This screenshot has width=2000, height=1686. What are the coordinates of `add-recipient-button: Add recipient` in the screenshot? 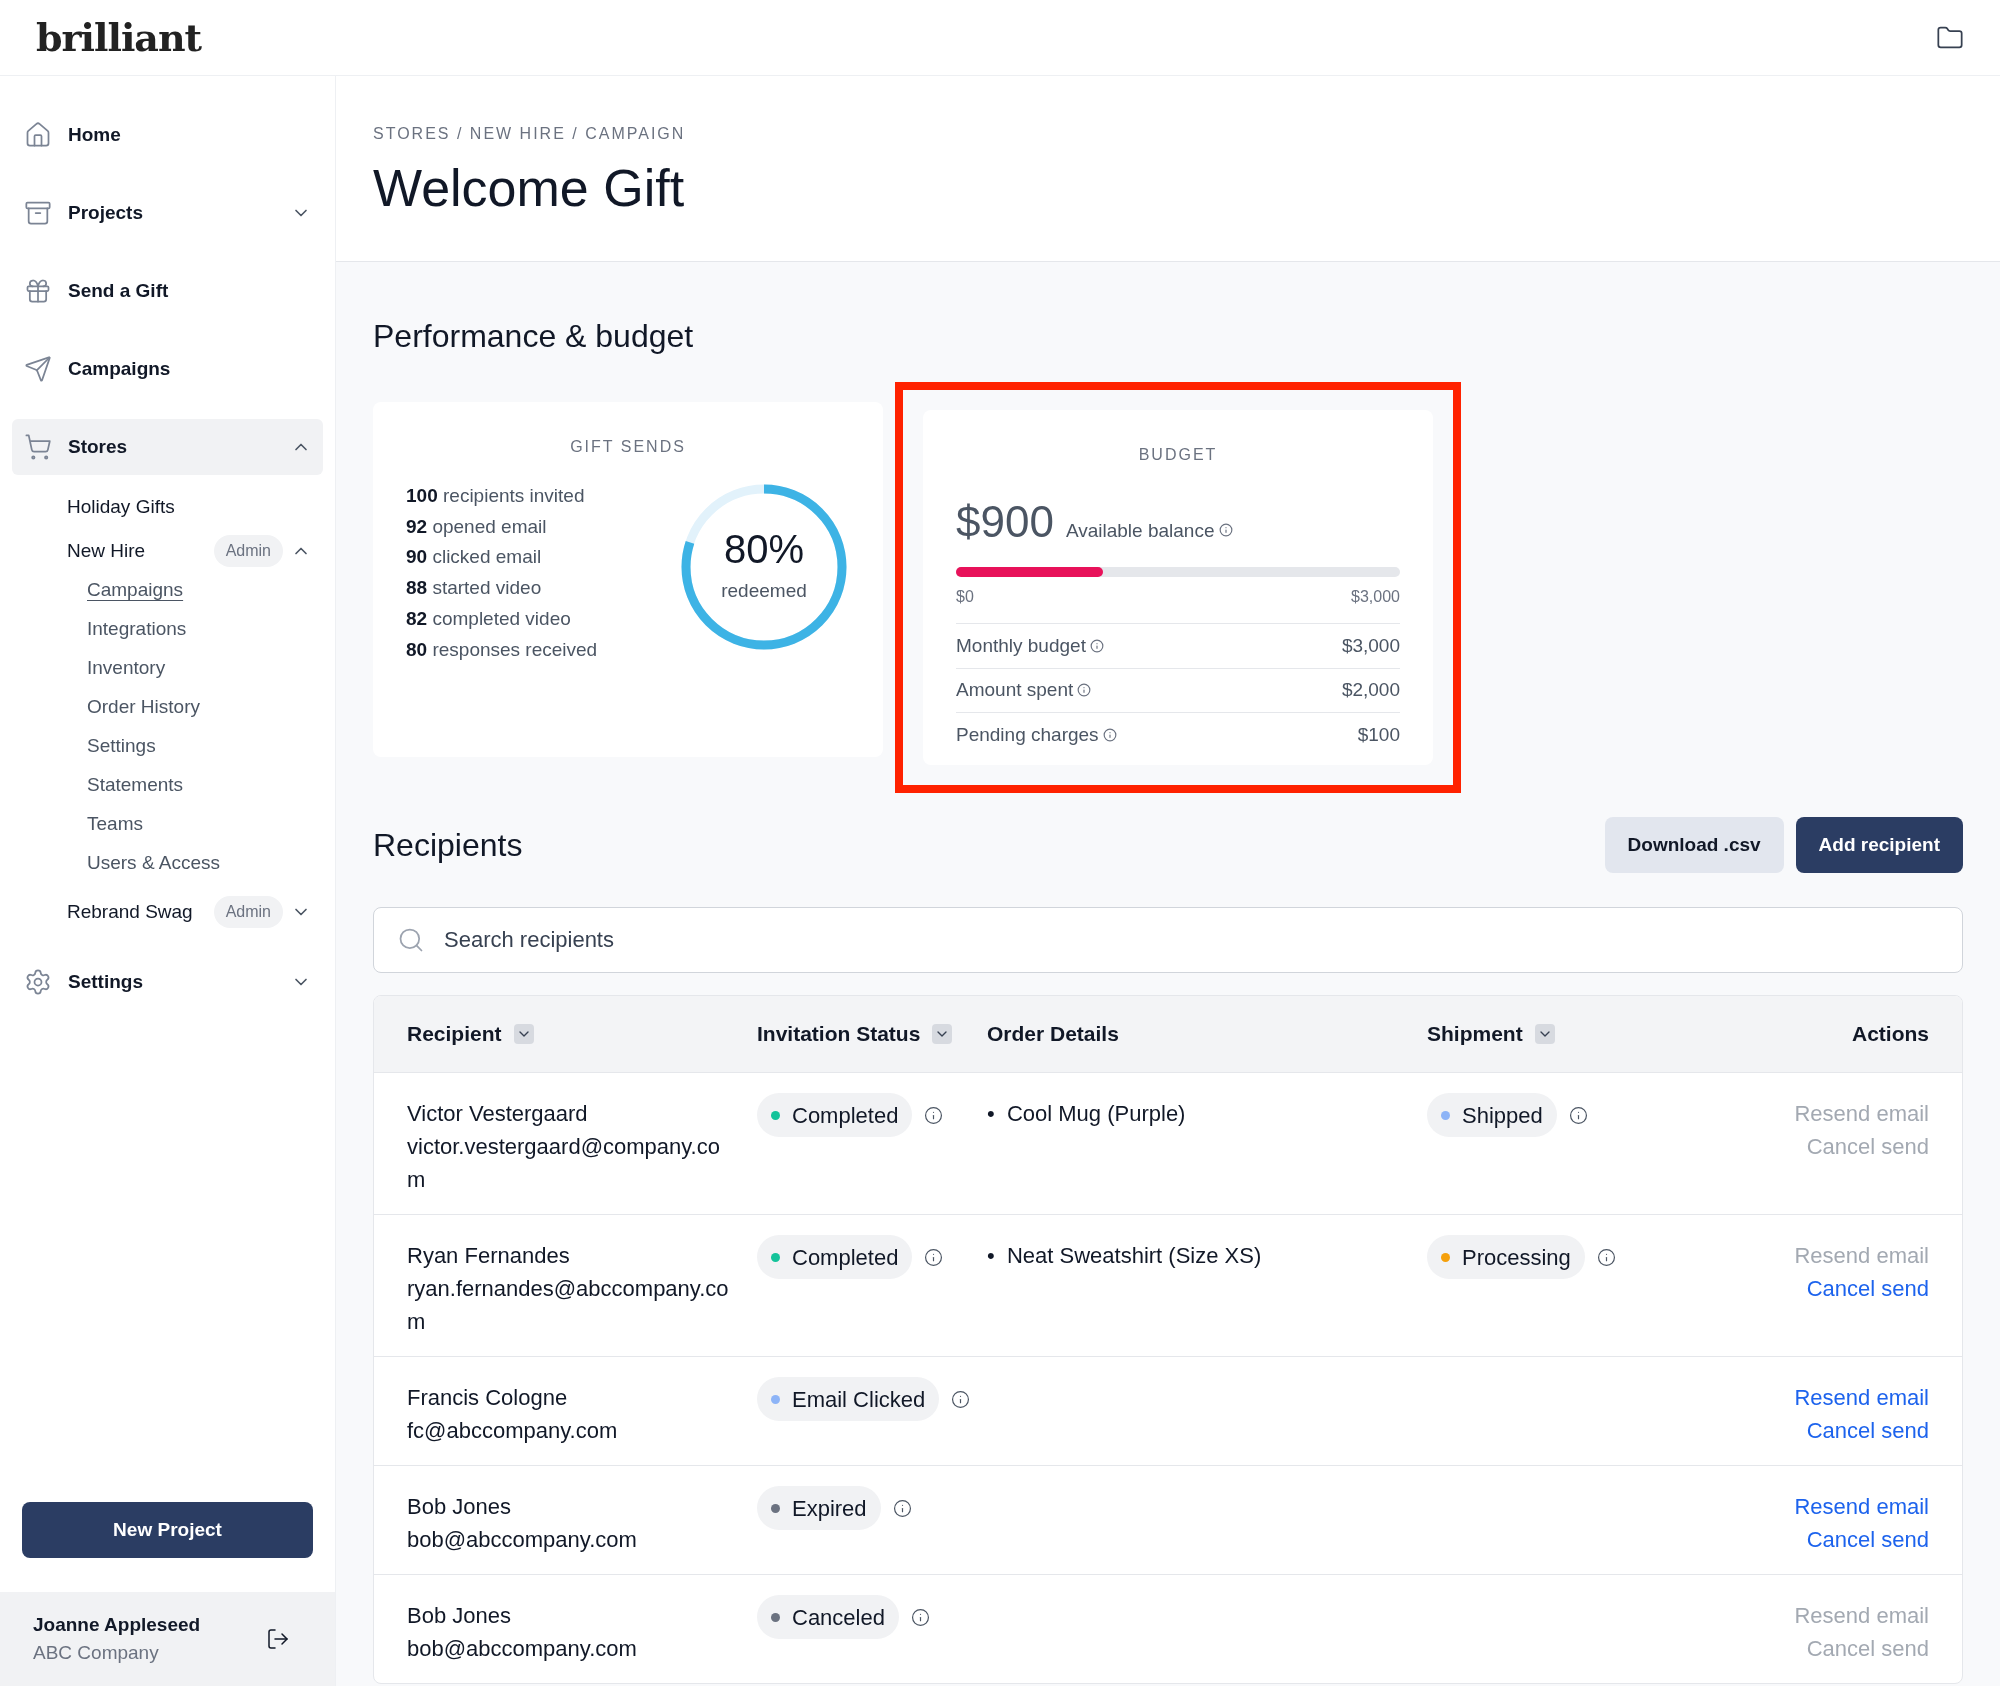 It's located at (1879, 845).